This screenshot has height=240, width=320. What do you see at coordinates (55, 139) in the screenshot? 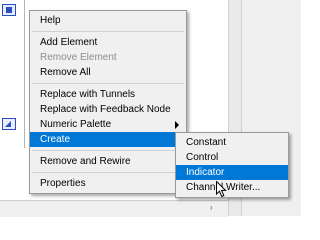
I see `menu-item-label: Create` at bounding box center [55, 139].